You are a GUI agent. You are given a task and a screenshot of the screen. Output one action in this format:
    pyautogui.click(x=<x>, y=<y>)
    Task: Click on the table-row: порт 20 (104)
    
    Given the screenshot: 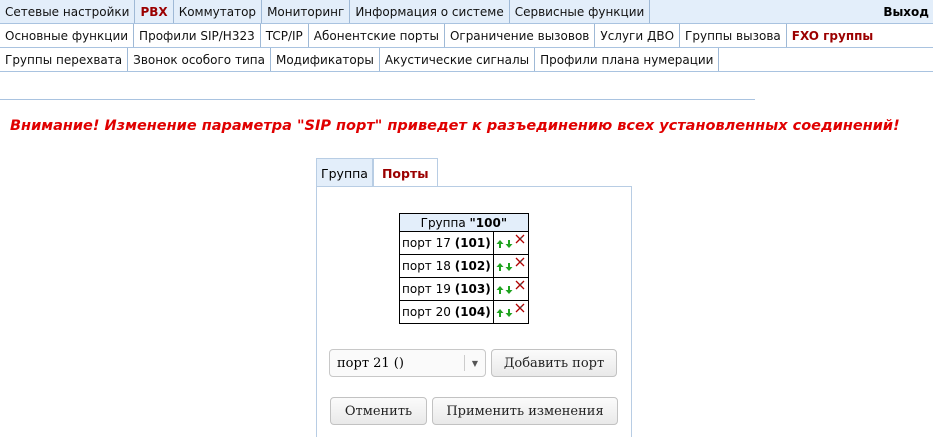 What is the action you would take?
    pyautogui.click(x=464, y=312)
    